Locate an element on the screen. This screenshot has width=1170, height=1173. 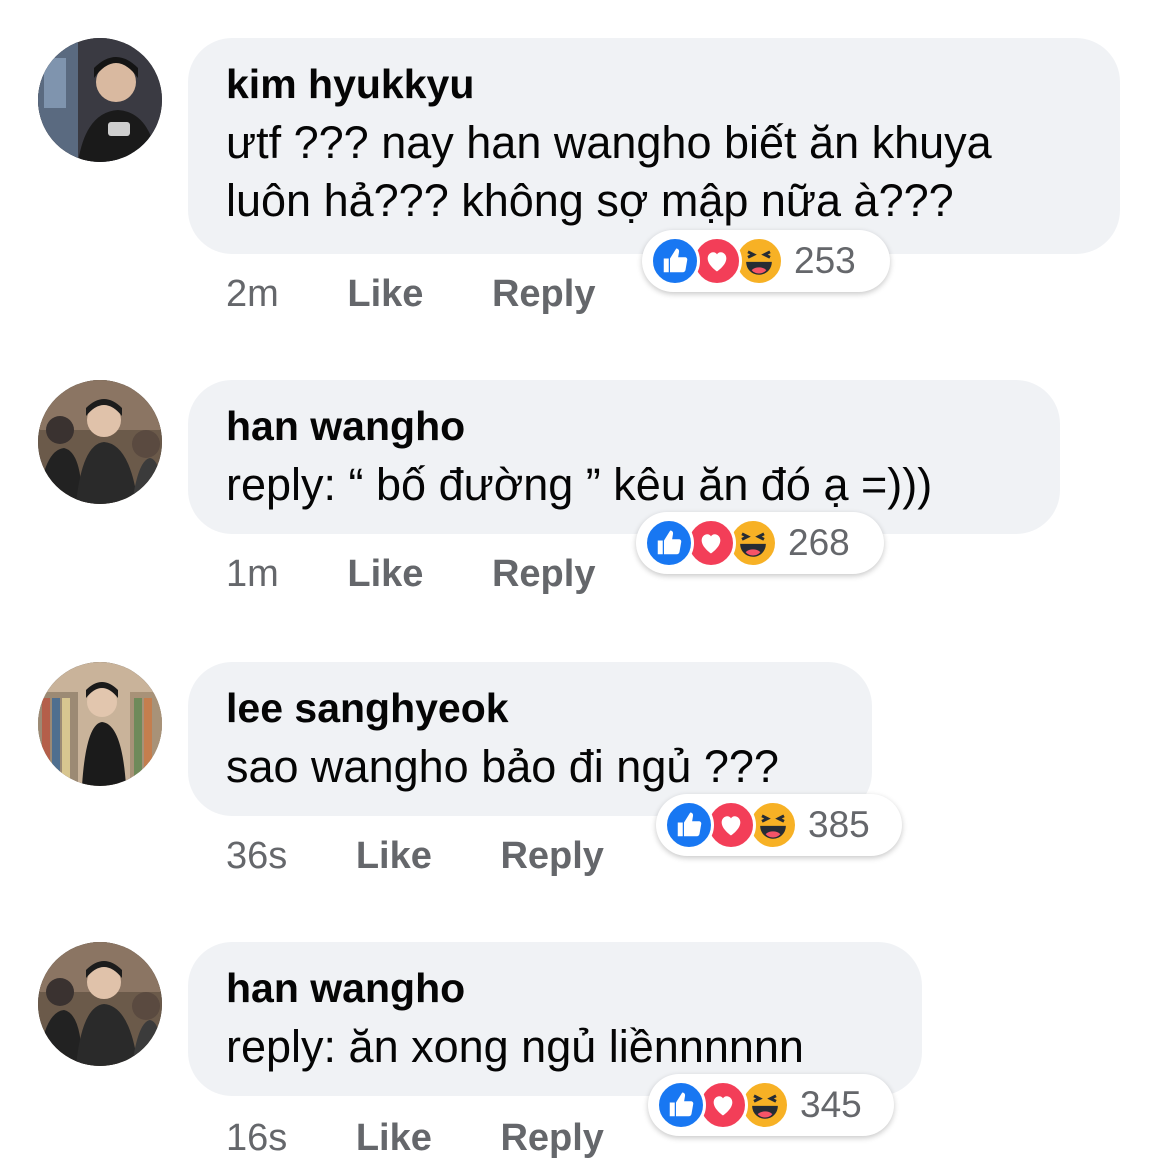
comment-timestamp: 2m is located at coordinates (252, 294).